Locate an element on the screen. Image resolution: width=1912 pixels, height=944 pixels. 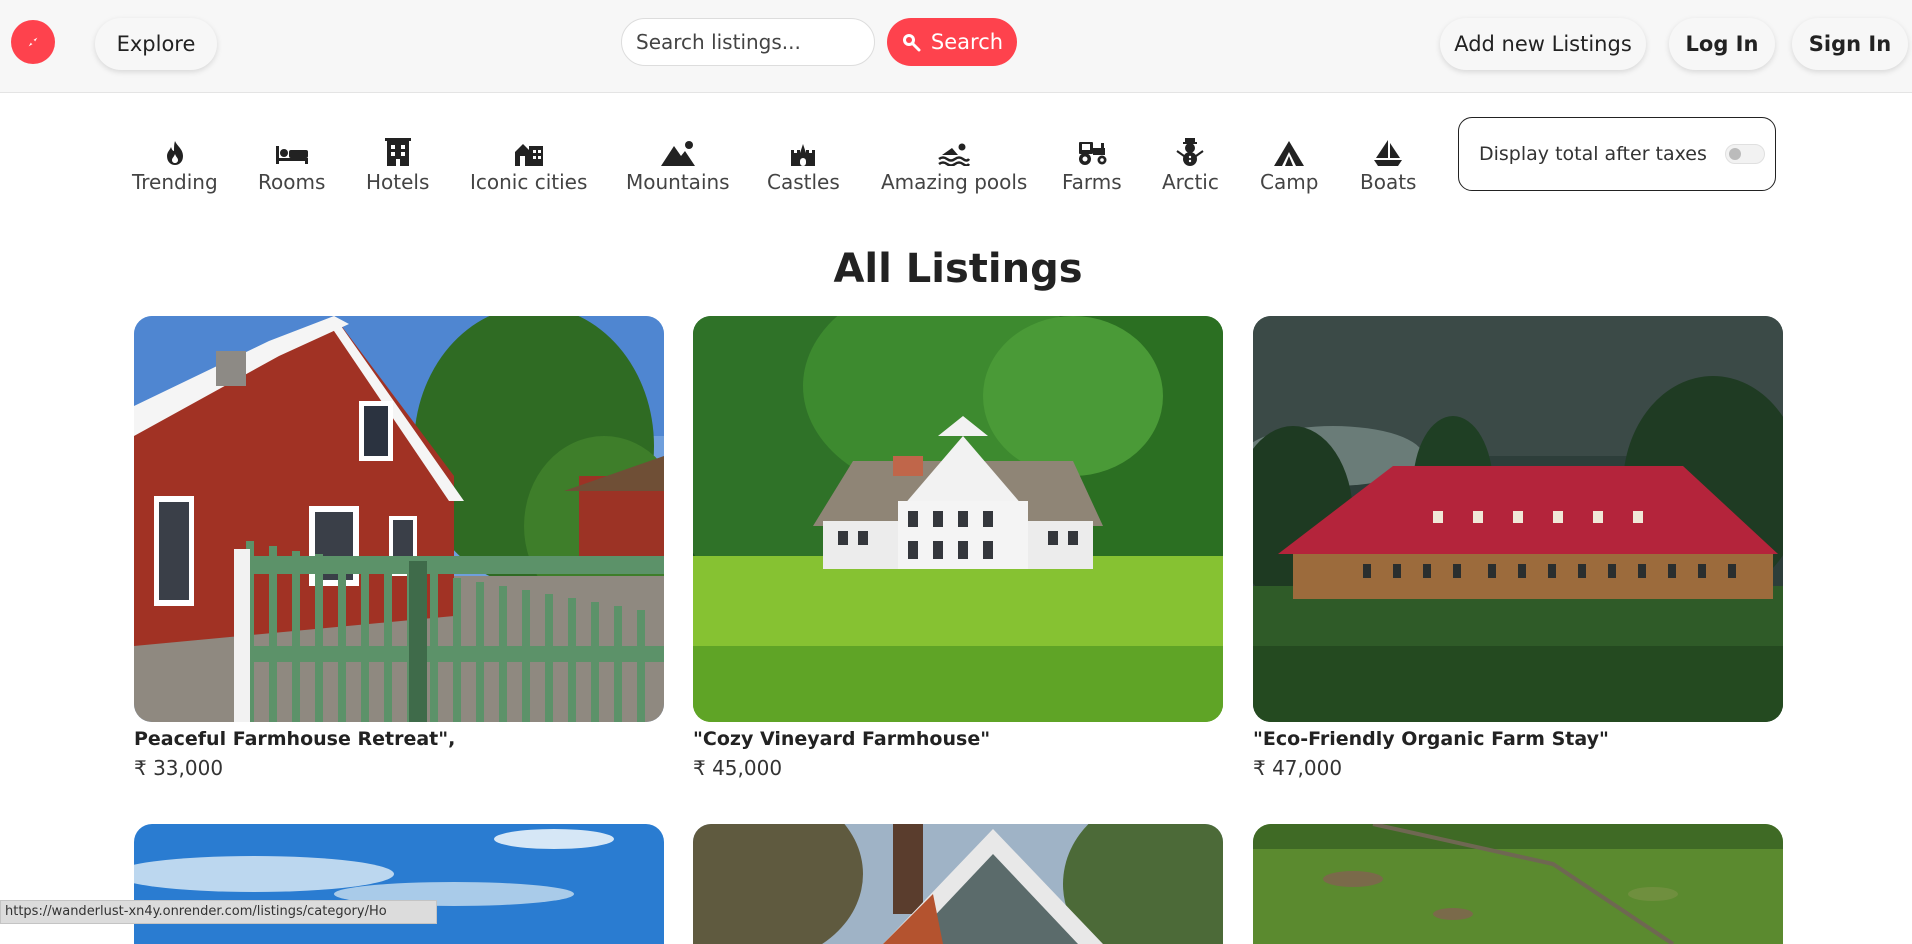
listing-card: "Cozy Vineyard Farmhouse" ₹ 45,000 is located at coordinates (958, 548).